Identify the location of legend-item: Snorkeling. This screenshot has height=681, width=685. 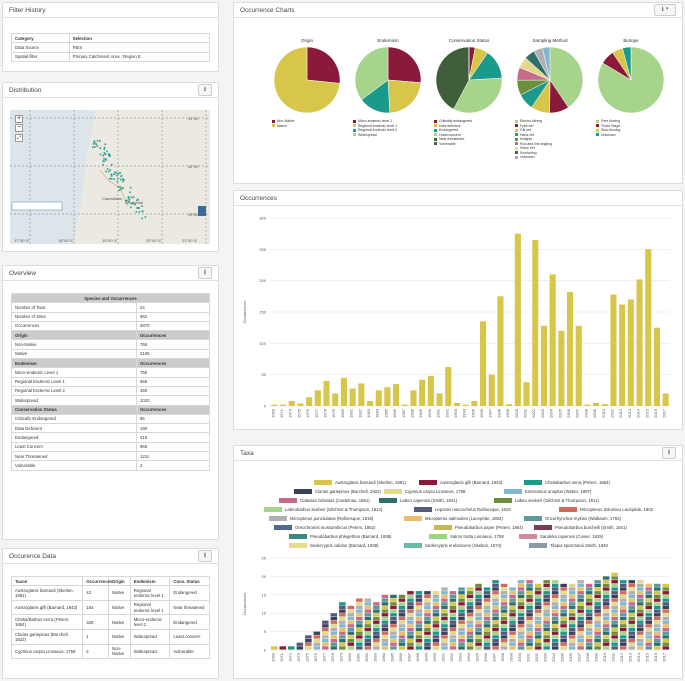
(550, 153).